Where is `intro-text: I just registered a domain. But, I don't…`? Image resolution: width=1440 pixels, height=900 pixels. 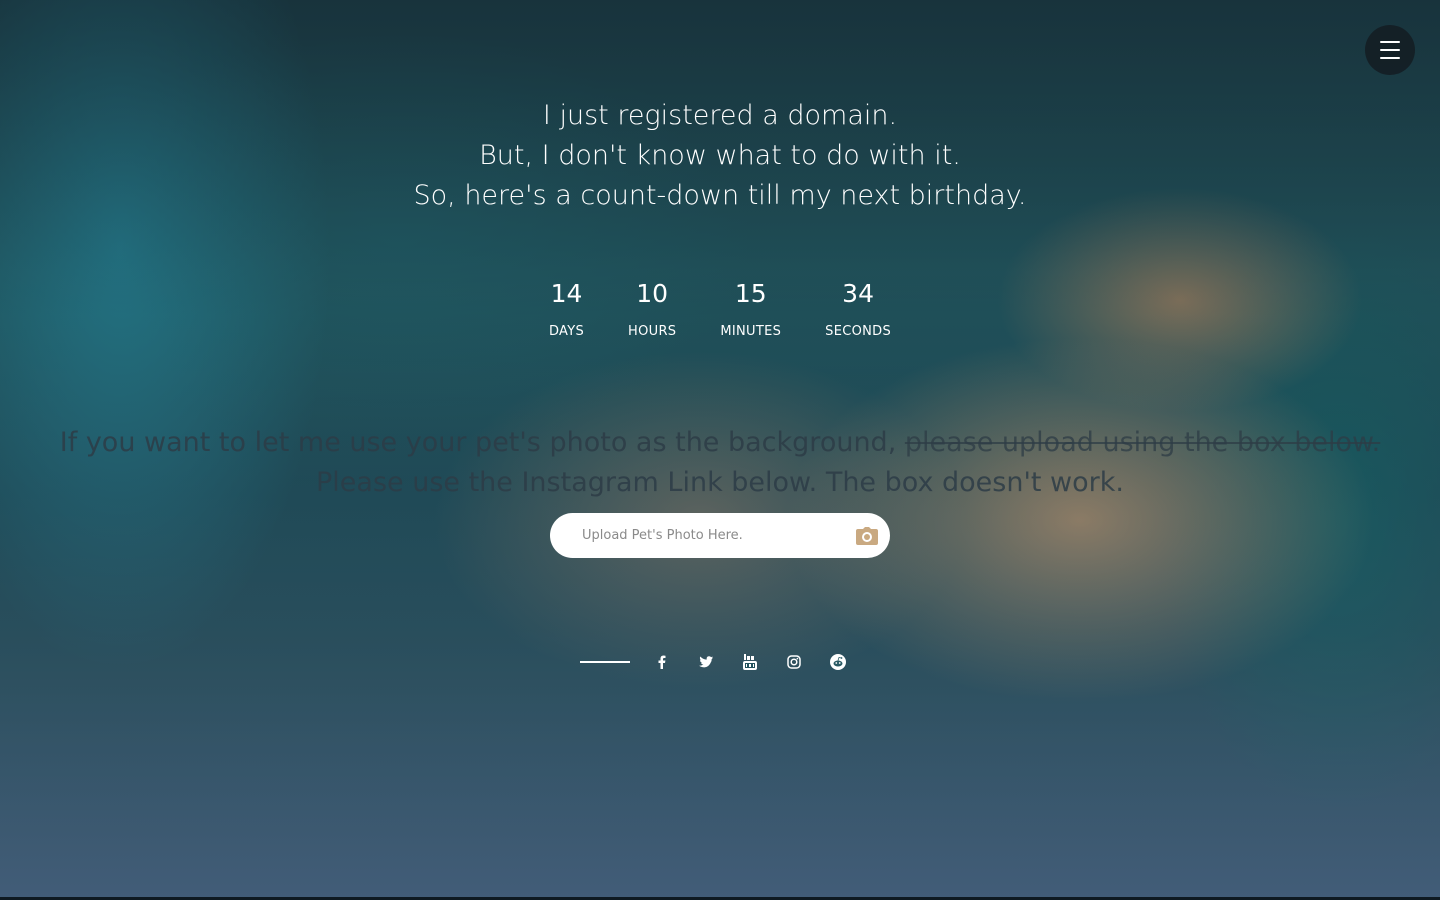 intro-text: I just registered a domain. But, I don't… is located at coordinates (720, 156).